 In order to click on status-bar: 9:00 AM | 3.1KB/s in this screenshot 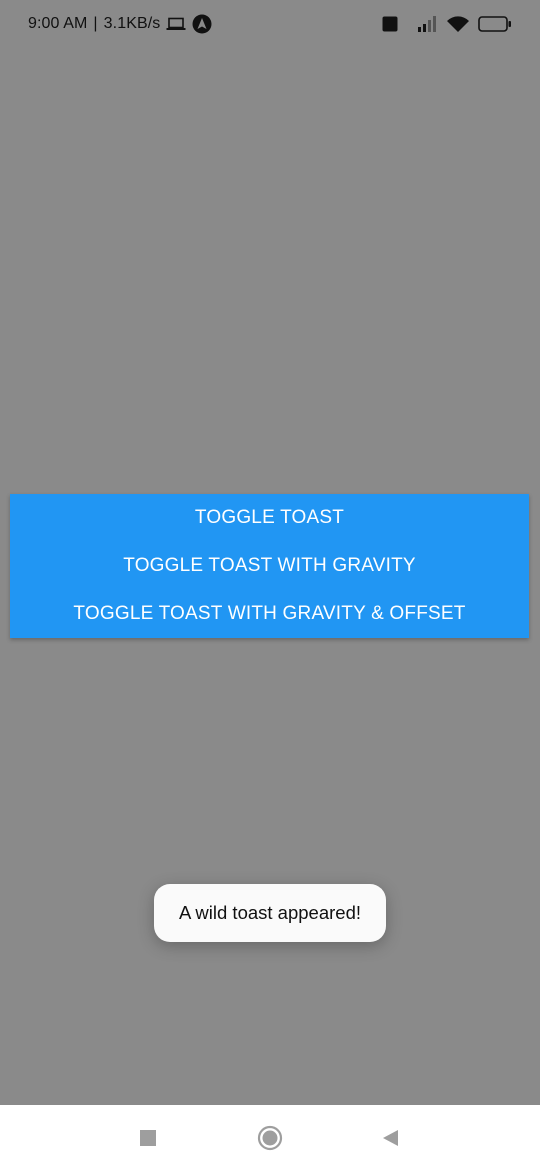, I will do `click(270, 23)`.